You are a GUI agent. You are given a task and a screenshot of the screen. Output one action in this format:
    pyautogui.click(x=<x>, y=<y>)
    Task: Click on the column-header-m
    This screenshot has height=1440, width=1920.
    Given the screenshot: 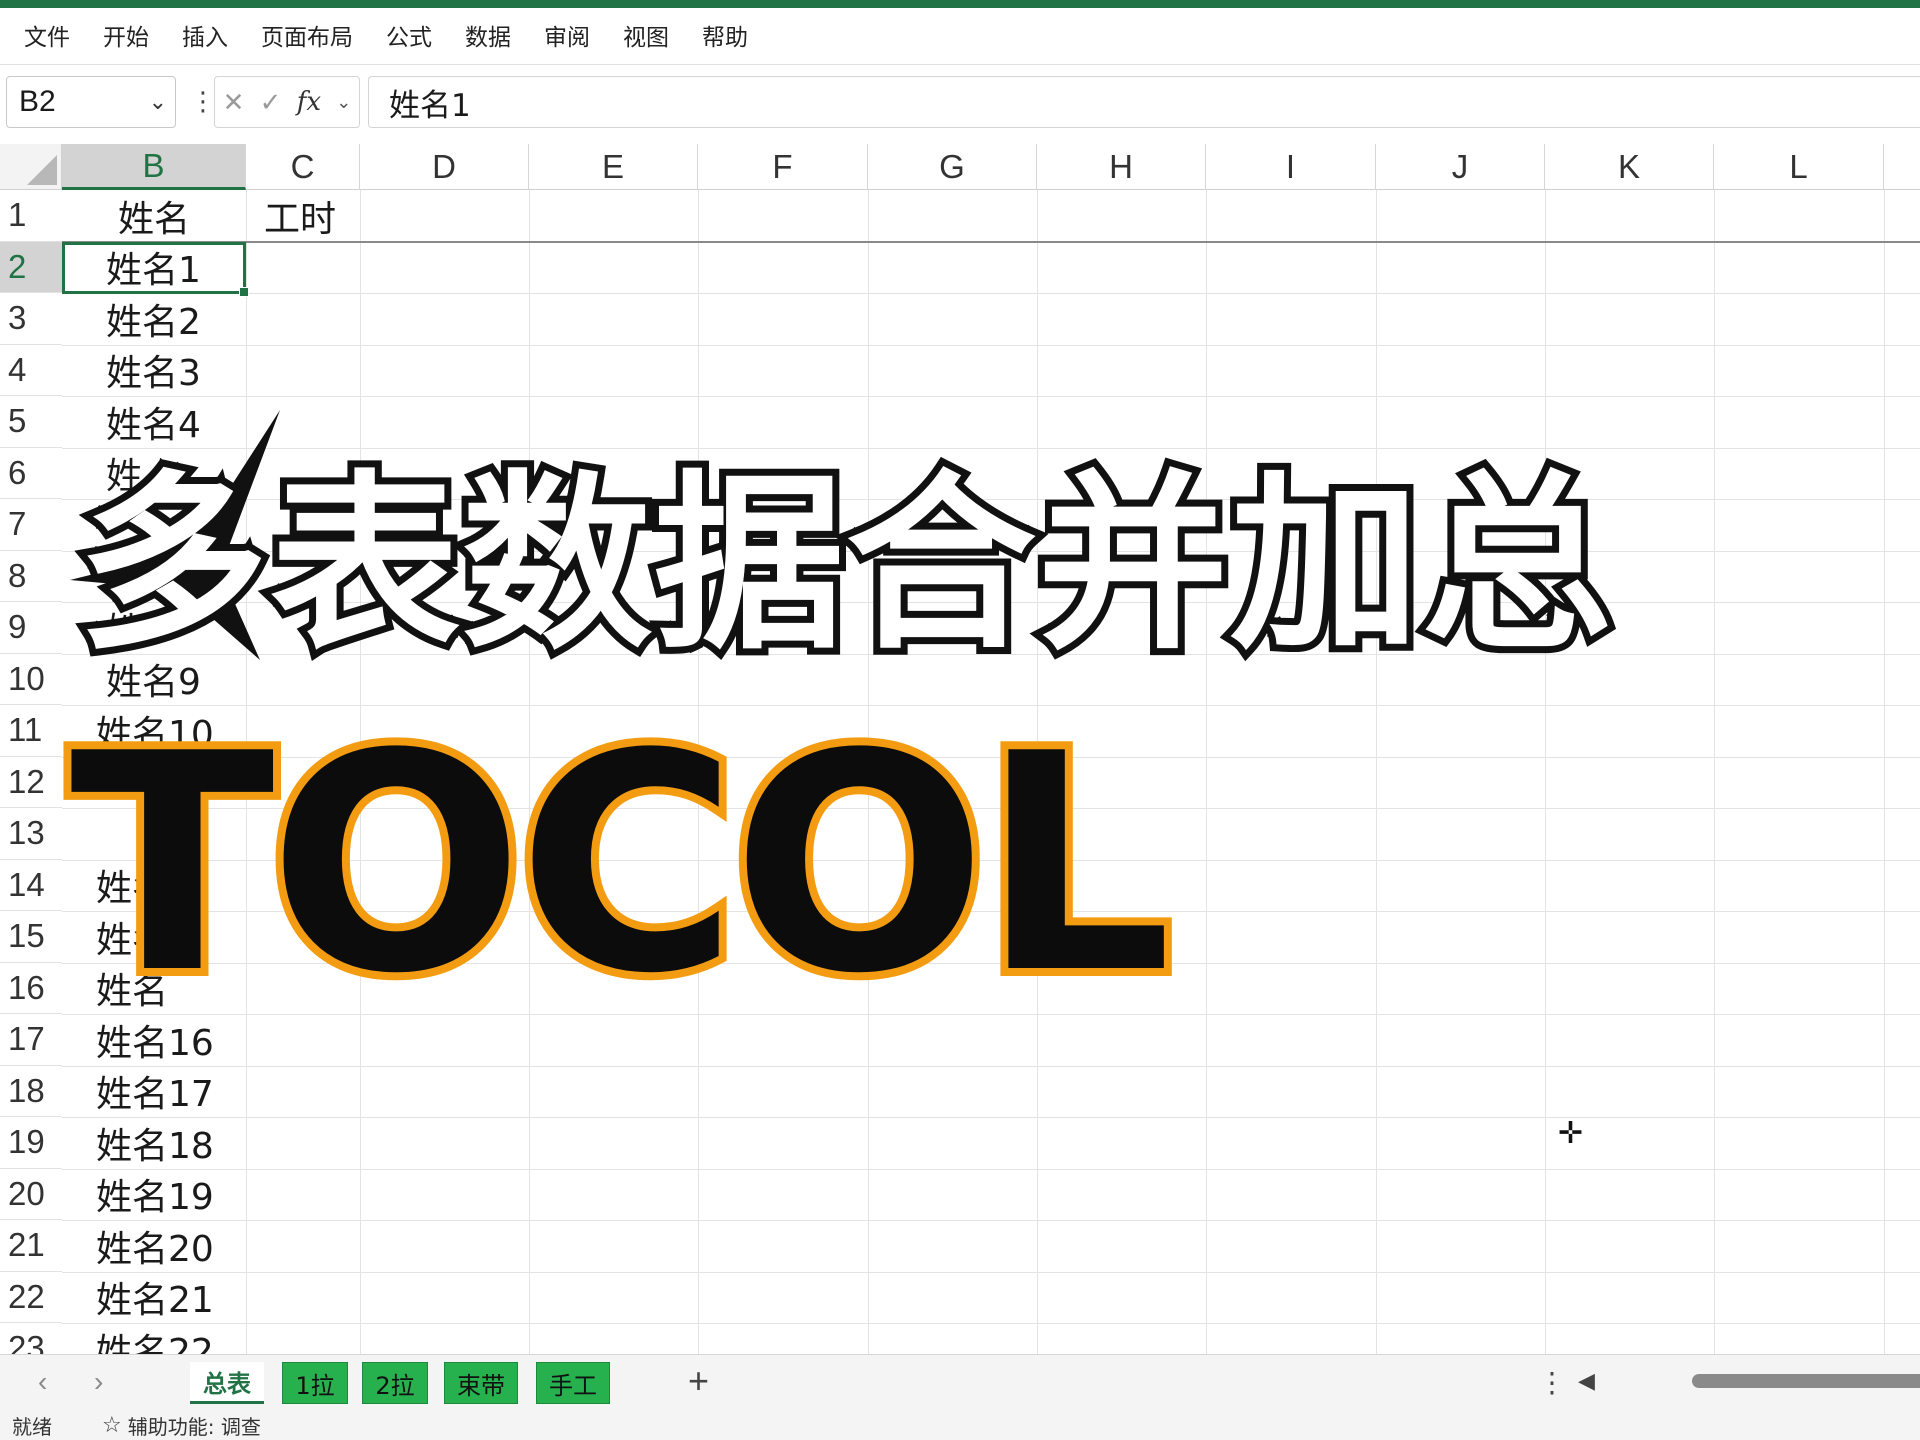 What is the action you would take?
    pyautogui.click(x=1902, y=167)
    